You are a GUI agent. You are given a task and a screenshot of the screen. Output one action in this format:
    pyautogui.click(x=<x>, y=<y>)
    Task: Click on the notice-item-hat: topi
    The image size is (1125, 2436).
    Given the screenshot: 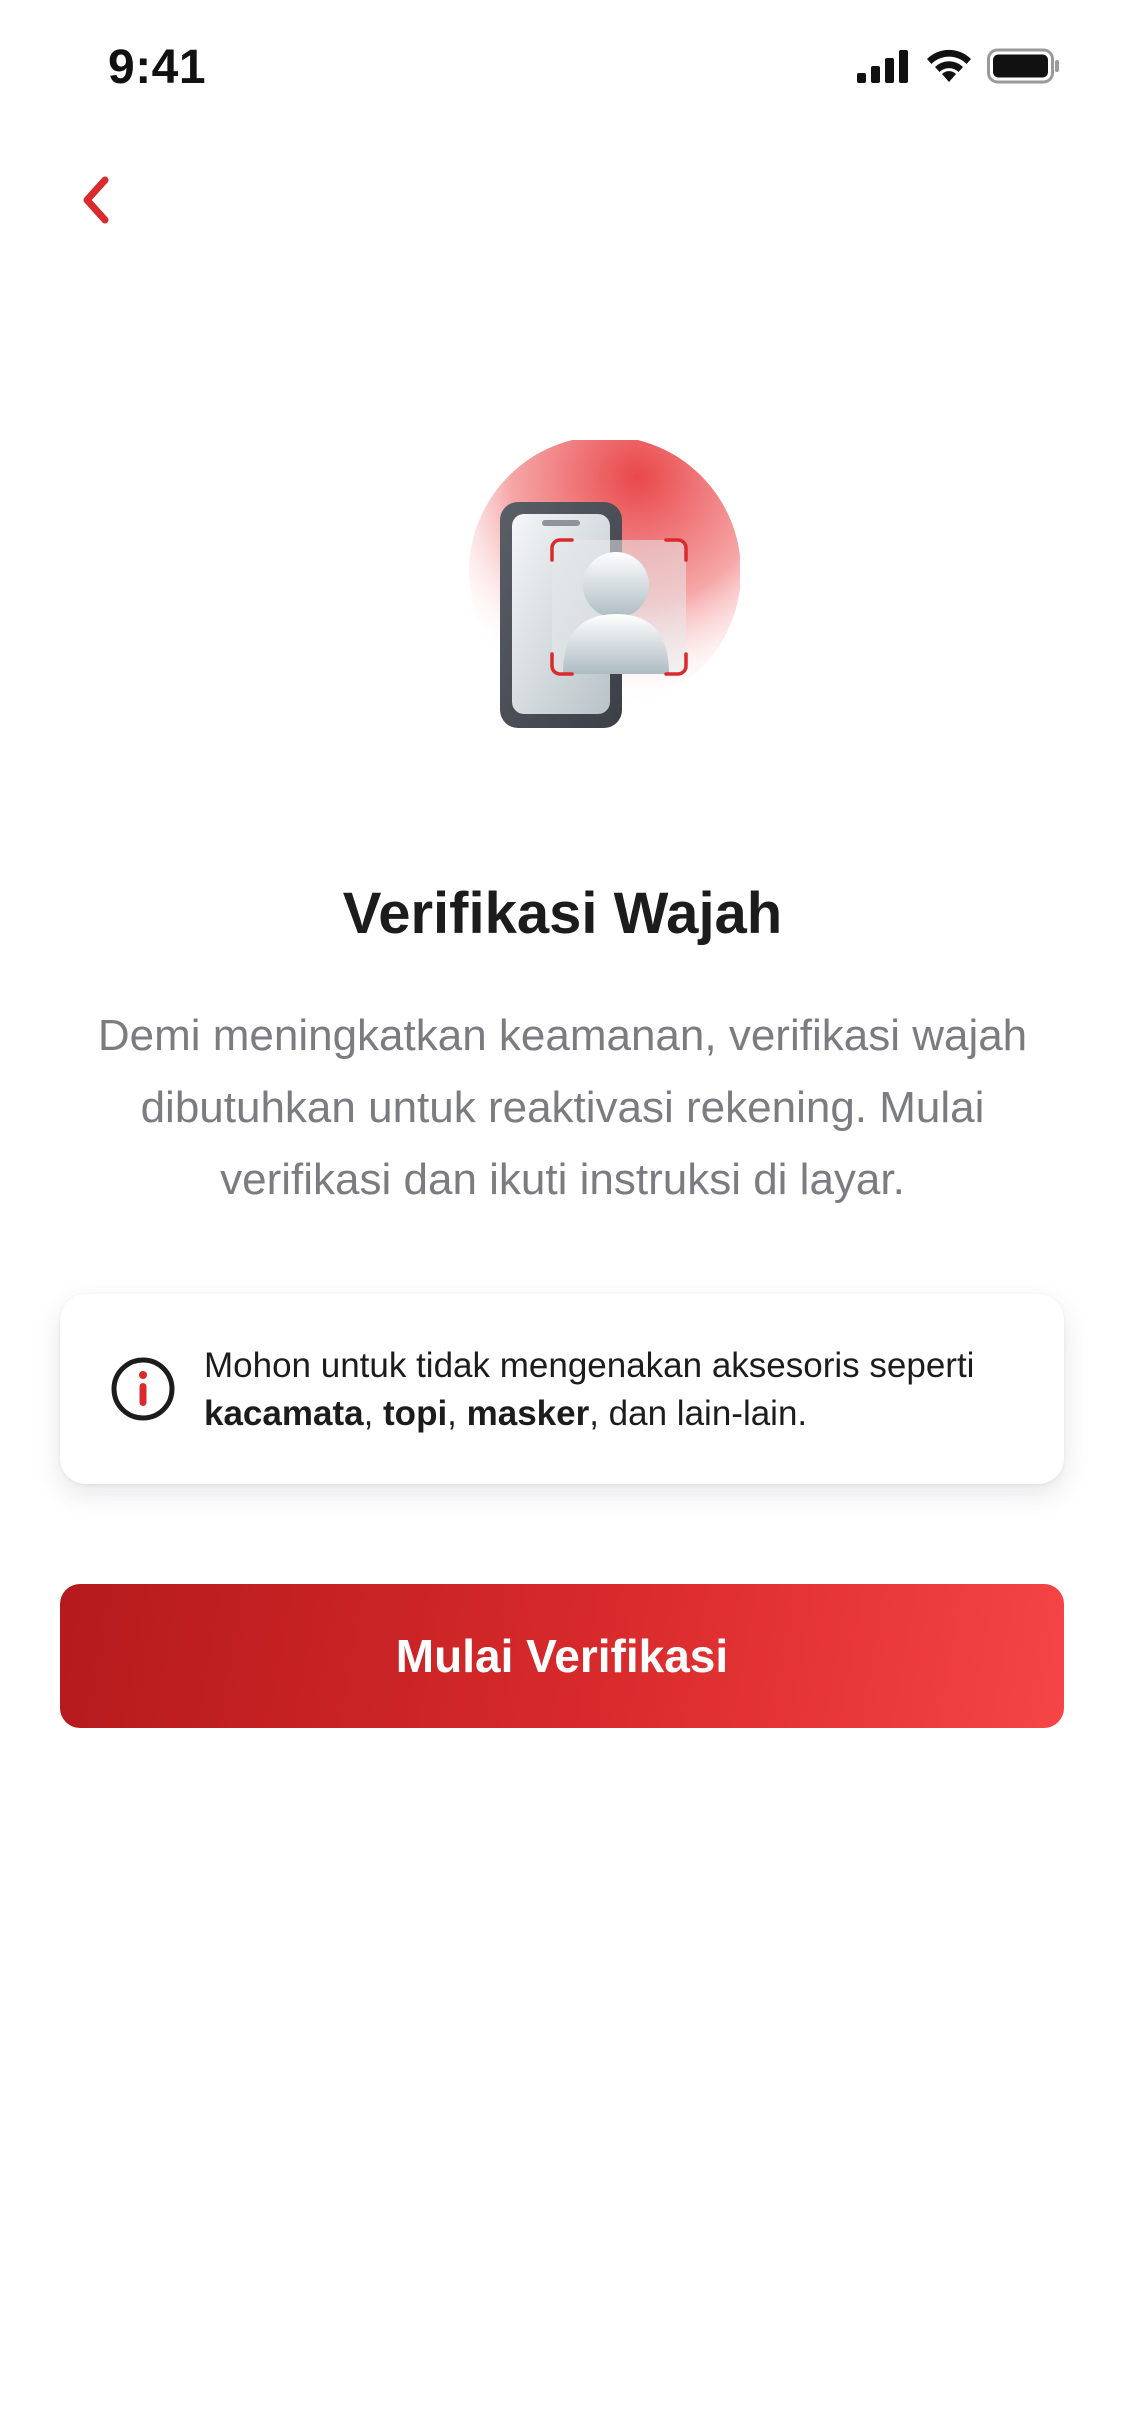 What is the action you would take?
    pyautogui.click(x=415, y=1413)
    